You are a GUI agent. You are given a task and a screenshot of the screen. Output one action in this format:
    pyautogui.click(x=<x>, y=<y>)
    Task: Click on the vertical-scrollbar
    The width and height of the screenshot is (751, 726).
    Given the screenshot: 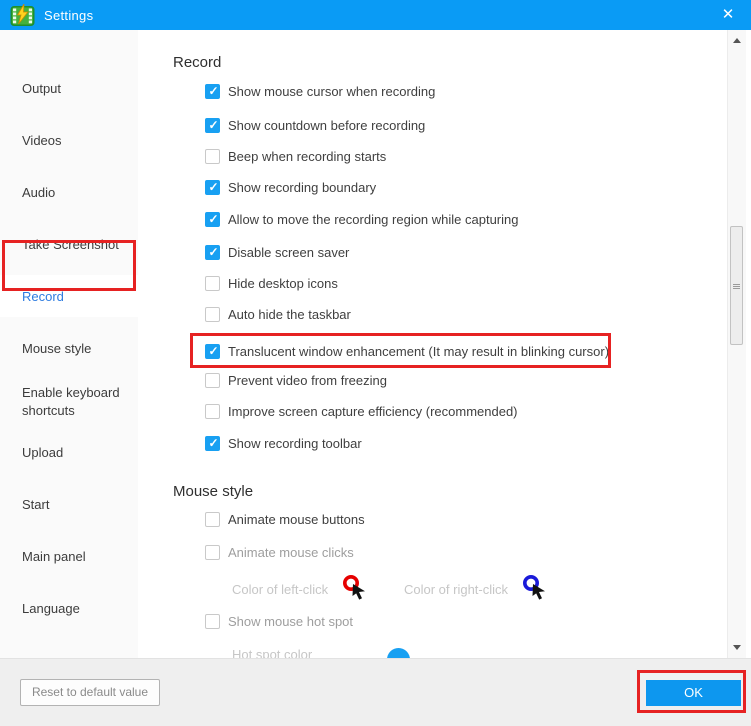 What is the action you would take?
    pyautogui.click(x=736, y=344)
    